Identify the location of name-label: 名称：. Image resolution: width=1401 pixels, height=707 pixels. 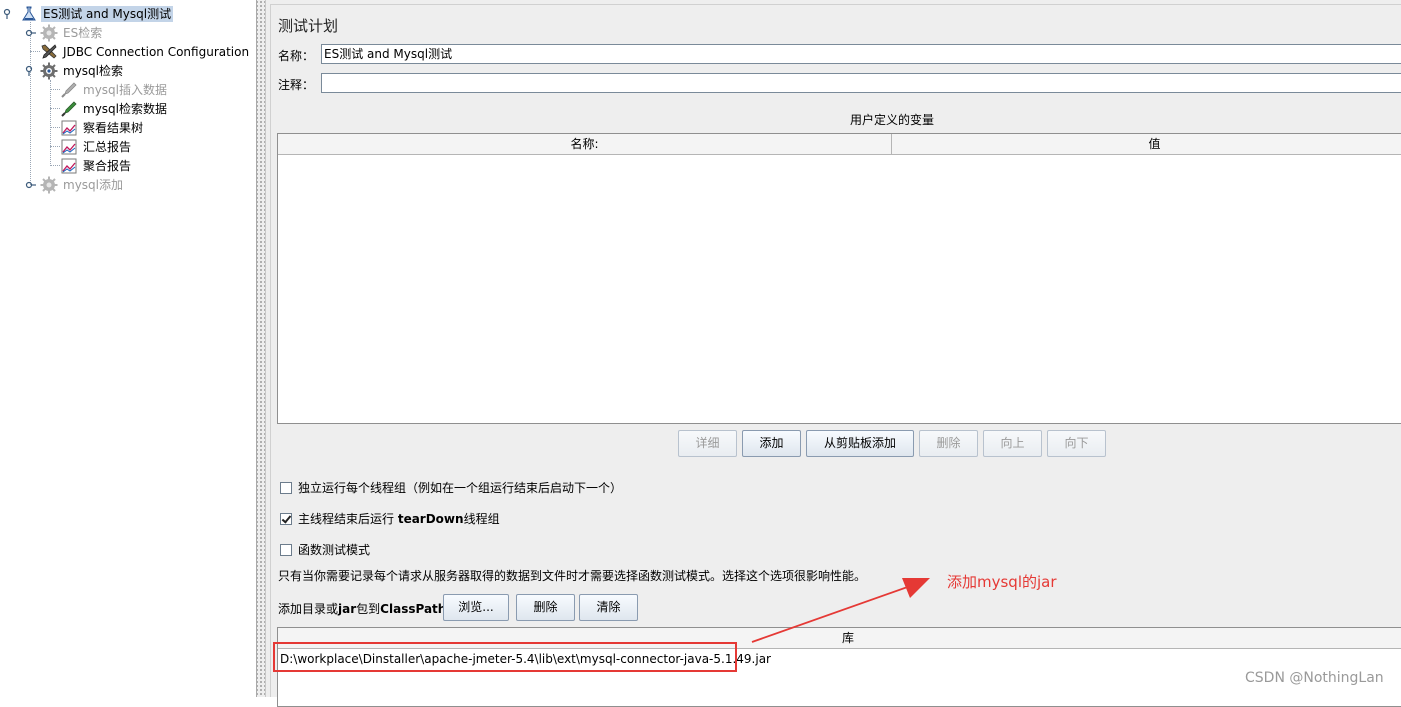
(296, 56).